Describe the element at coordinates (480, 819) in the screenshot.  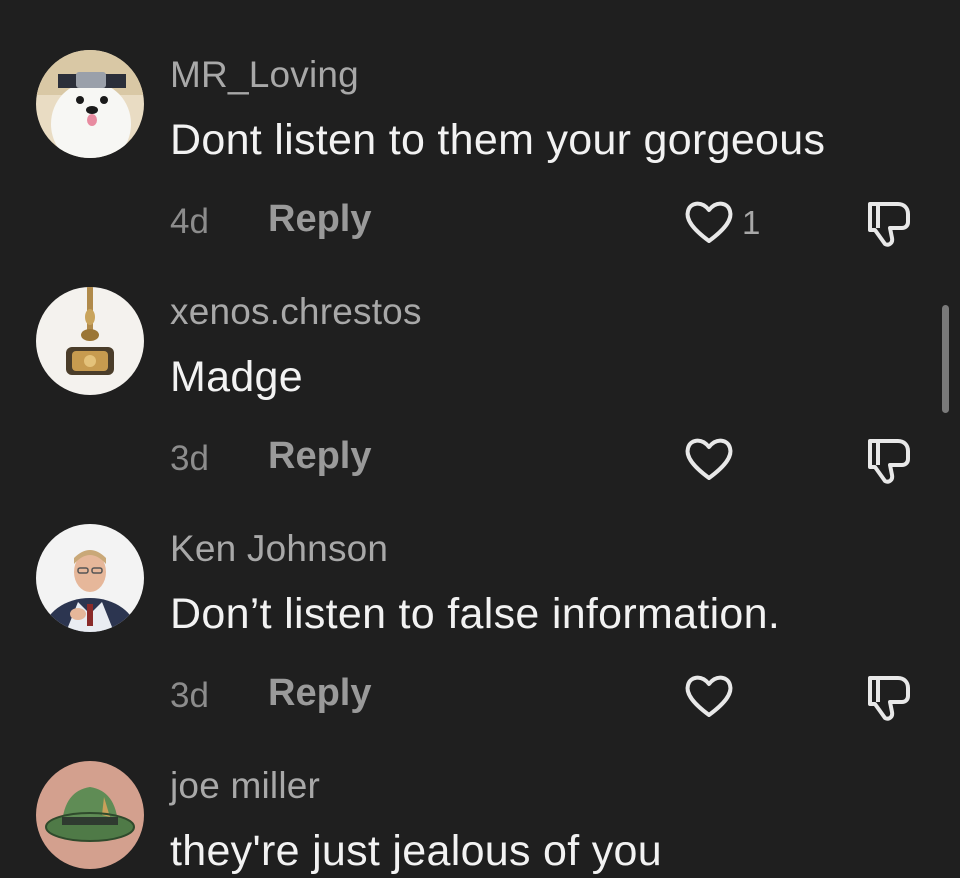
I see `comment-item: joe miller they're just jealous of you` at that location.